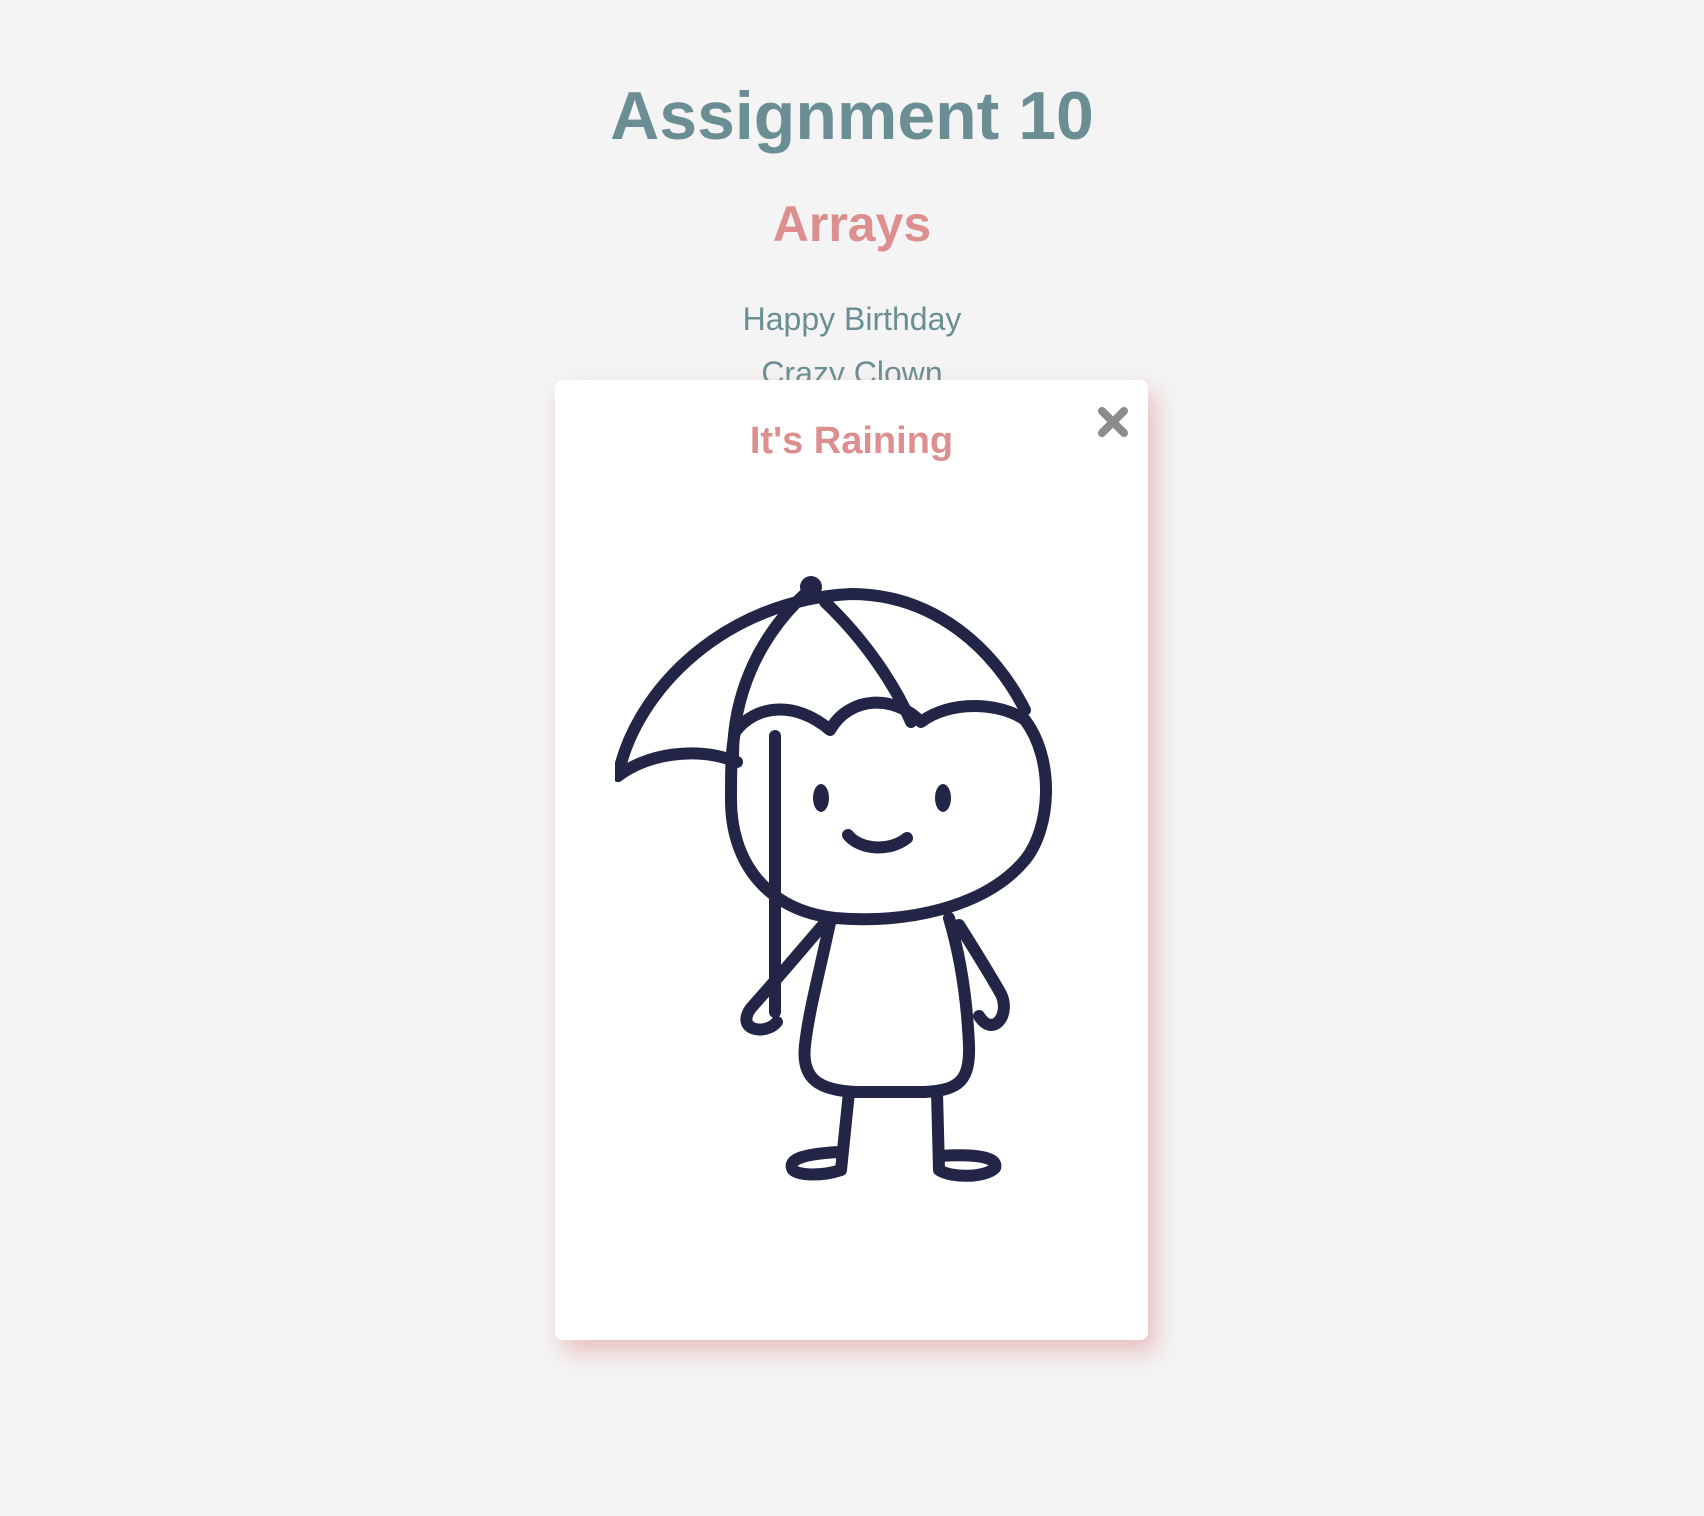 The width and height of the screenshot is (1704, 1516). Describe the element at coordinates (852, 319) in the screenshot. I see `array-item-happy-birthday: Happy Birthday` at that location.